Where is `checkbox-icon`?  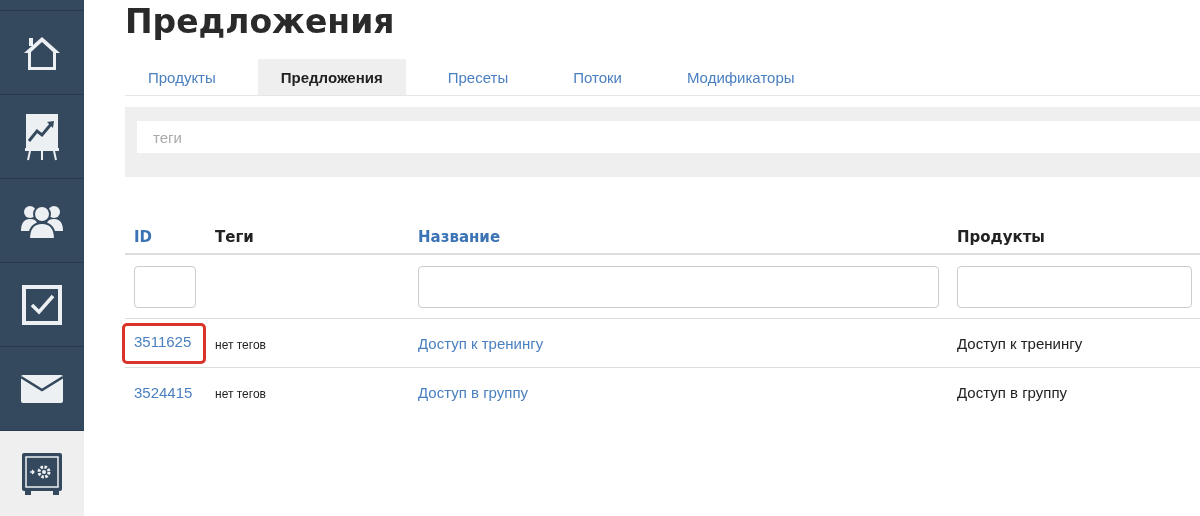 checkbox-icon is located at coordinates (42, 304).